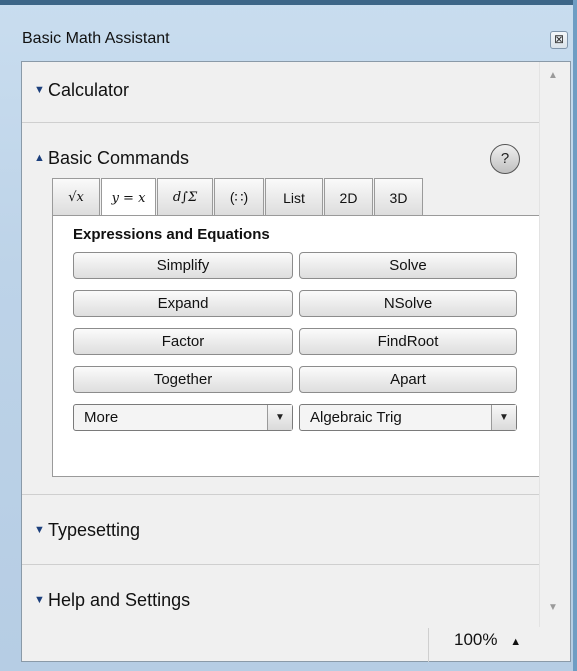  Describe the element at coordinates (183, 303) in the screenshot. I see `expand-button: Expand` at that location.